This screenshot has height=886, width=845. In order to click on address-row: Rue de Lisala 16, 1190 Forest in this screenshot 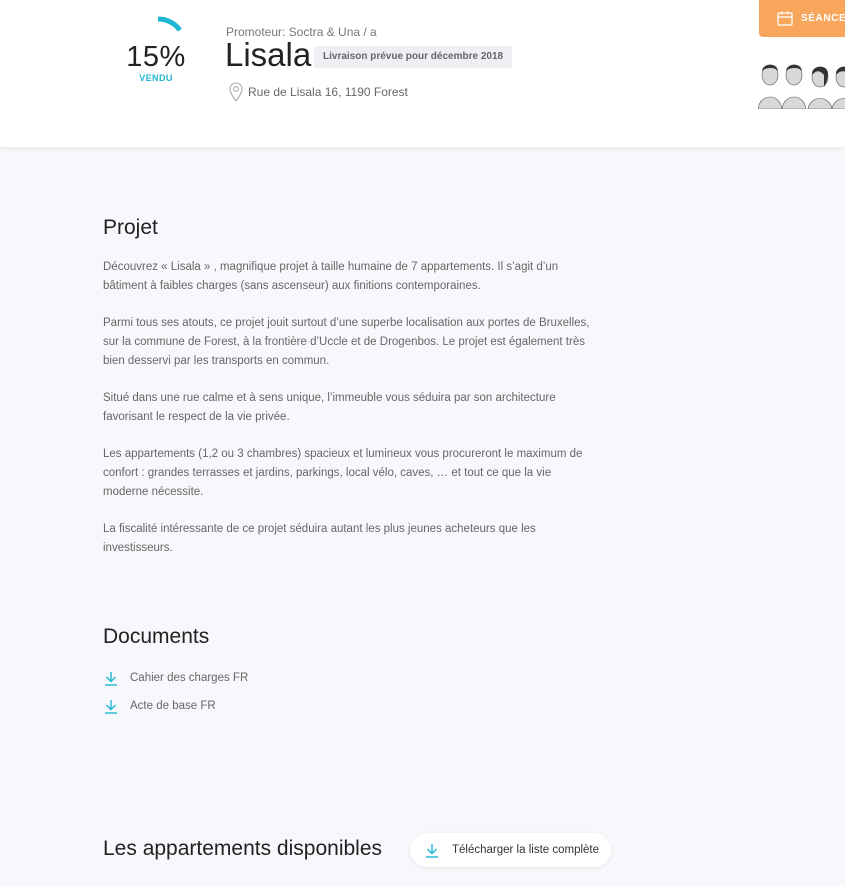, I will do `click(318, 92)`.